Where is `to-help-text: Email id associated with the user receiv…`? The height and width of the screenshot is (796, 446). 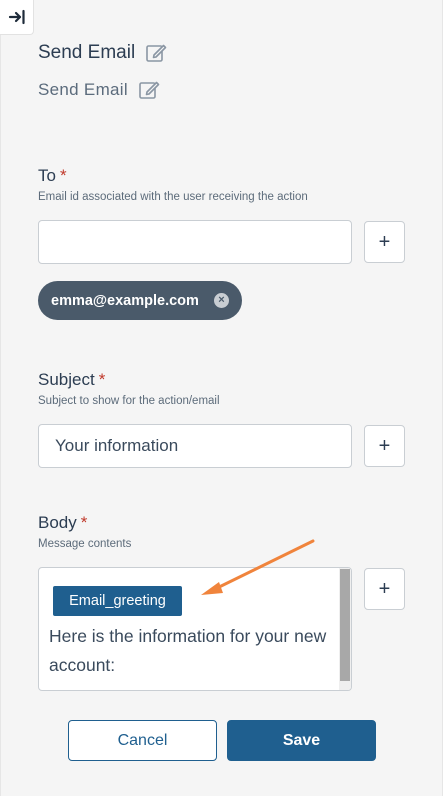
to-help-text: Email id associated with the user receiv… is located at coordinates (173, 197).